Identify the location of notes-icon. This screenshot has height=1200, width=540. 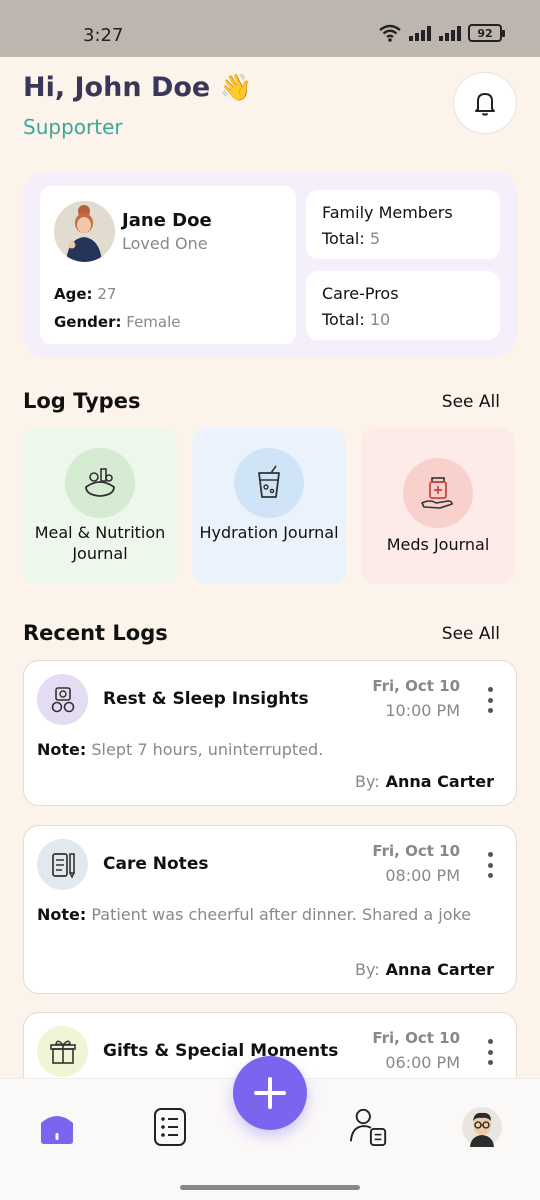
(62, 864).